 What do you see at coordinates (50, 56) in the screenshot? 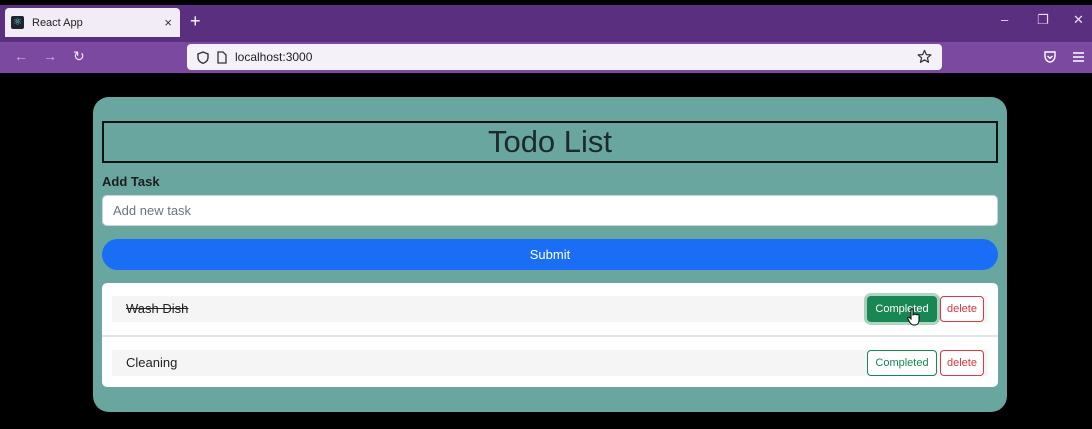
I see `forward-icon: →` at bounding box center [50, 56].